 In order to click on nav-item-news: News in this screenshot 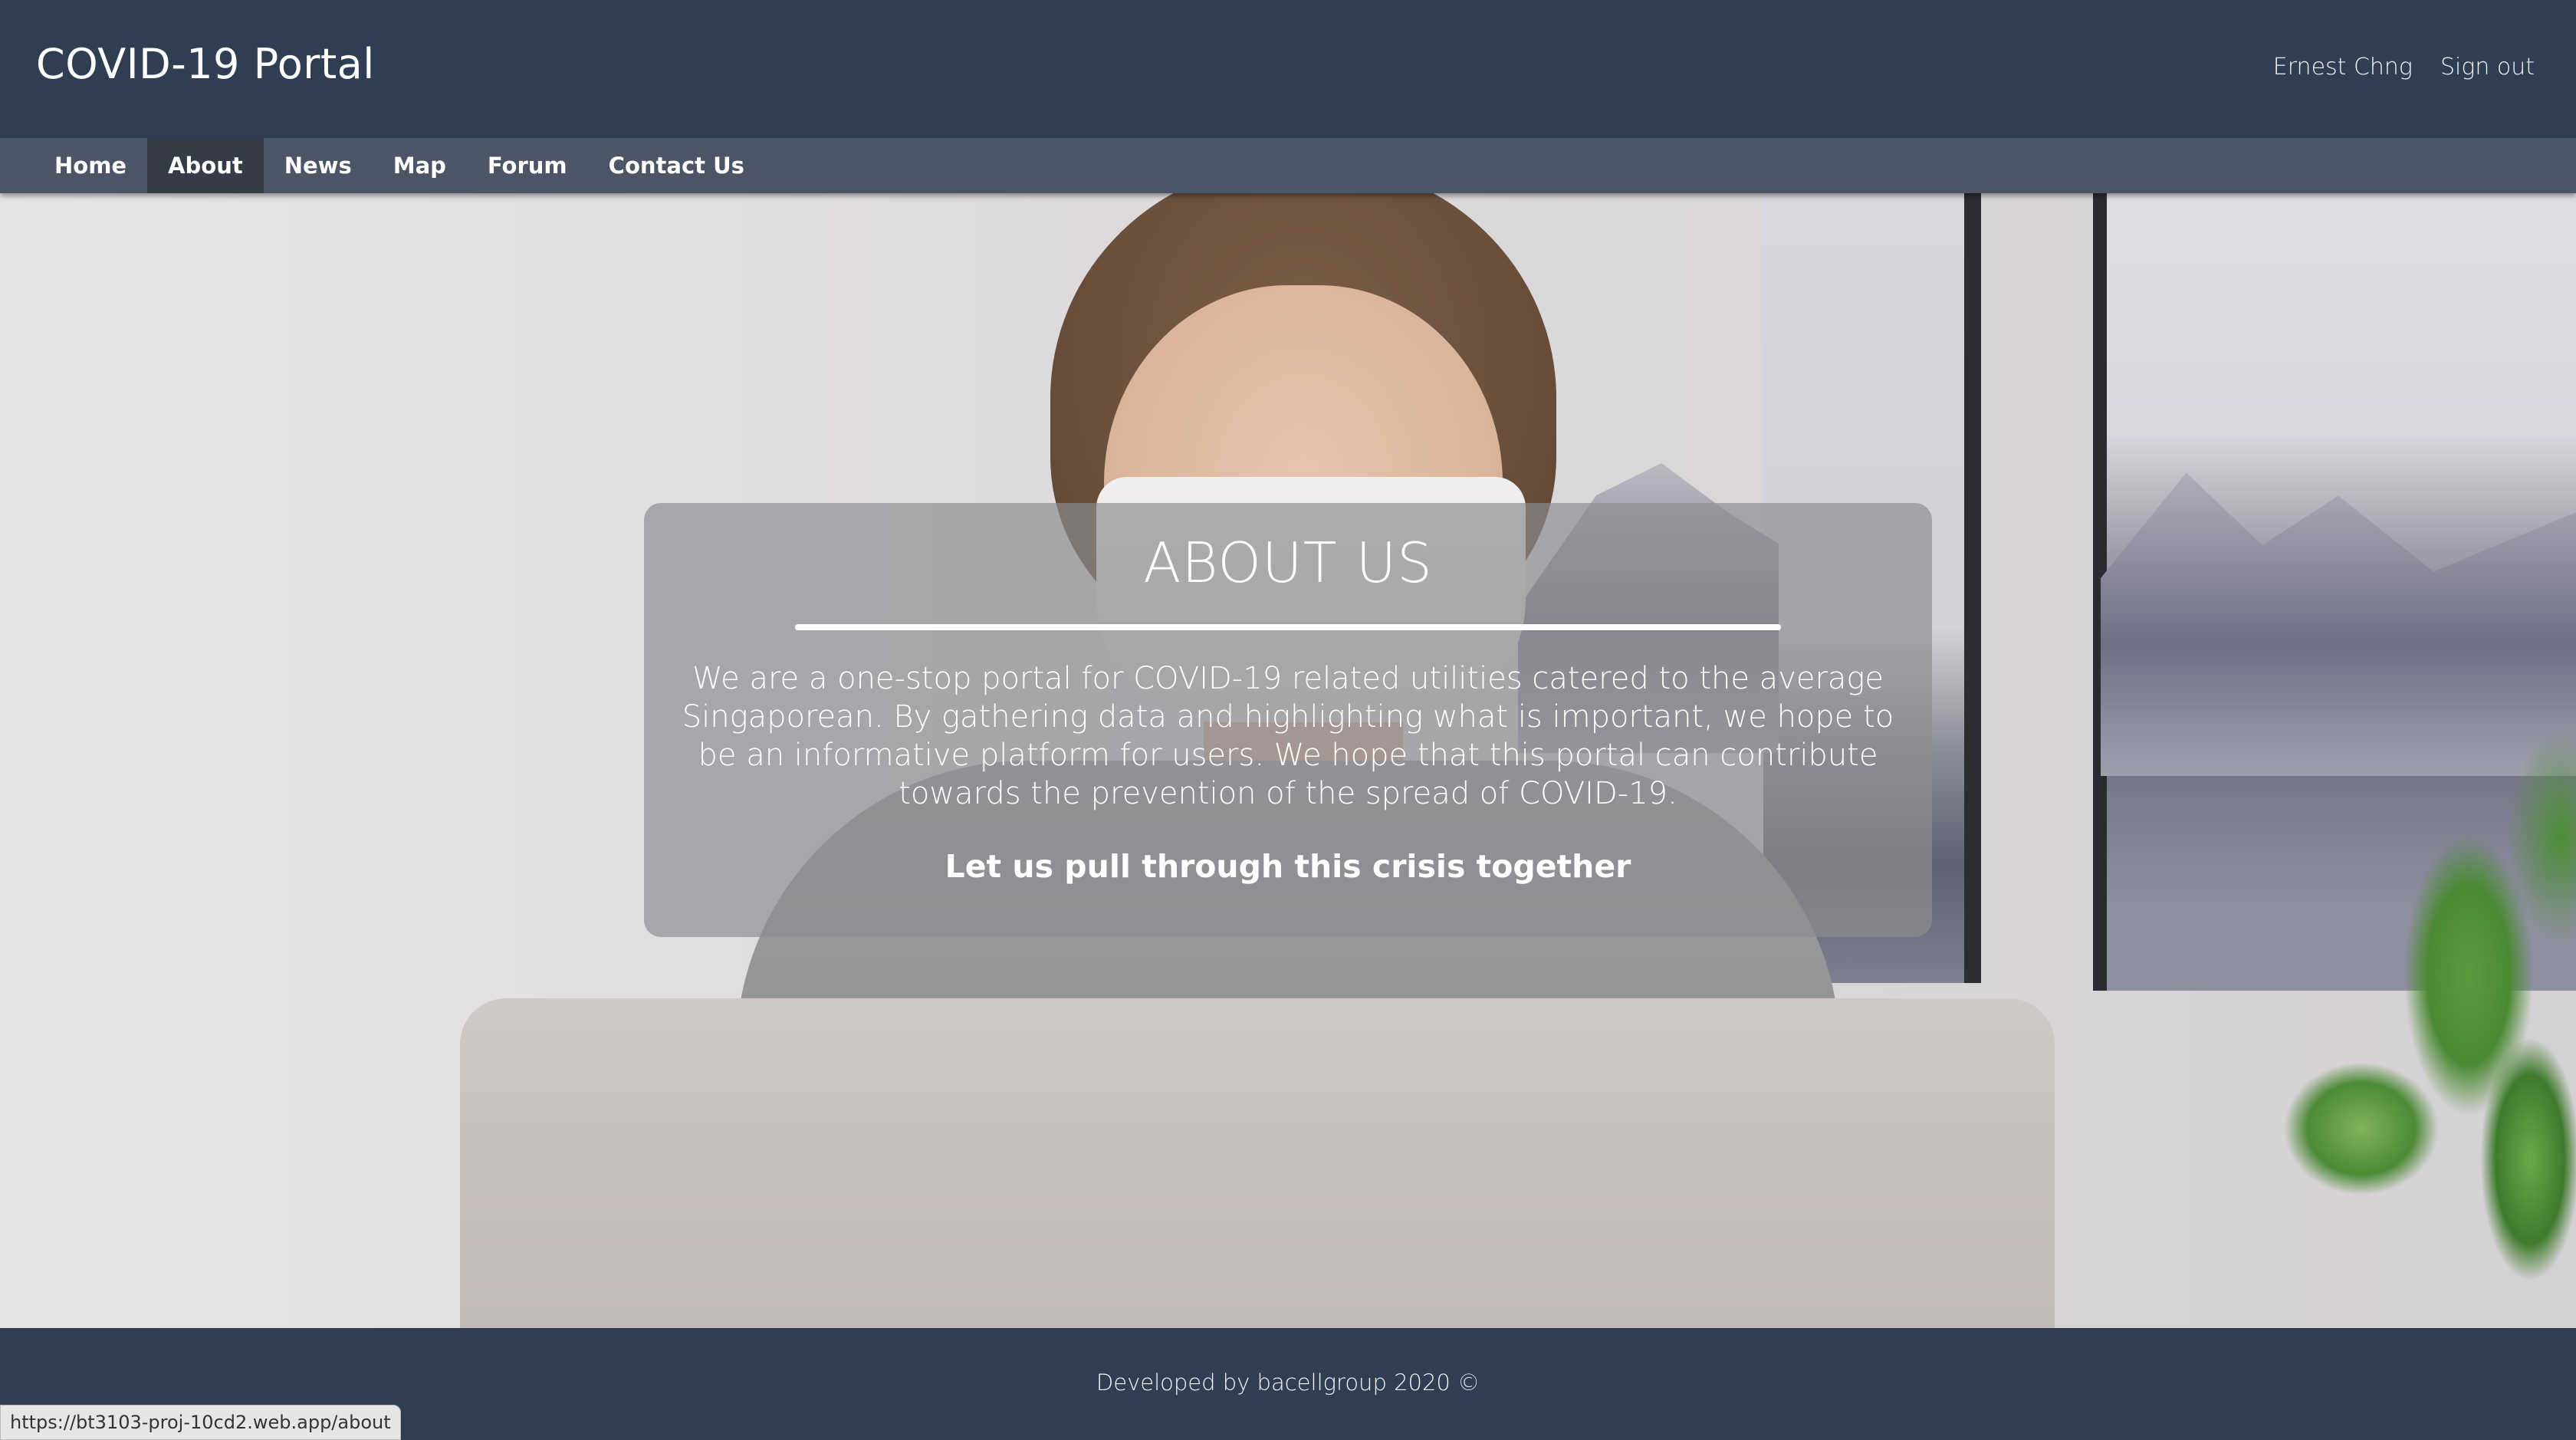, I will do `click(319, 165)`.